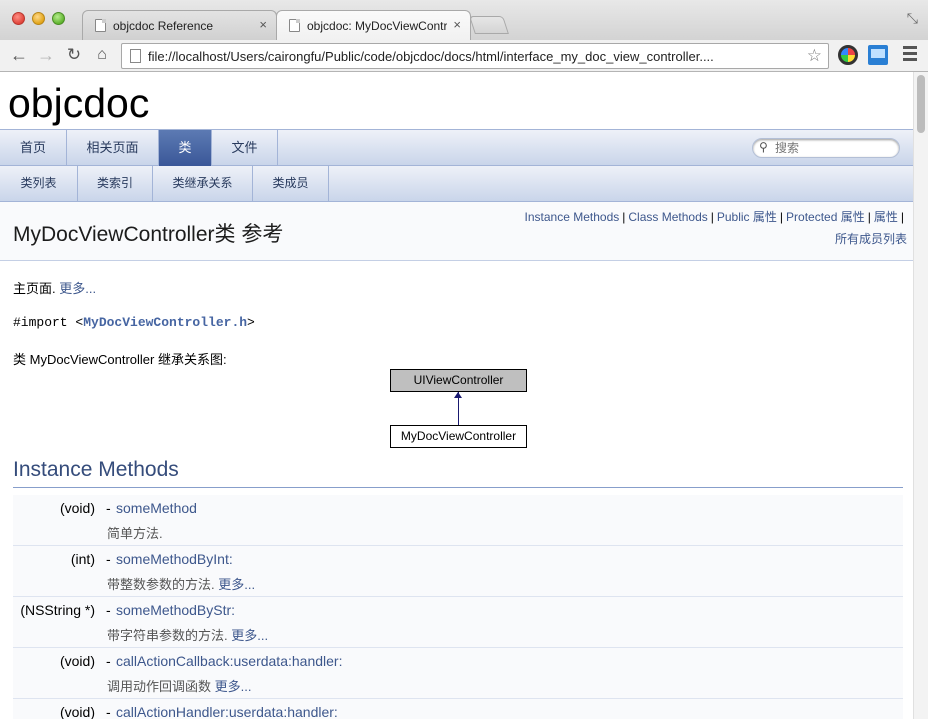  I want to click on import-statement: #import <MyDocViewController.h>, so click(134, 322).